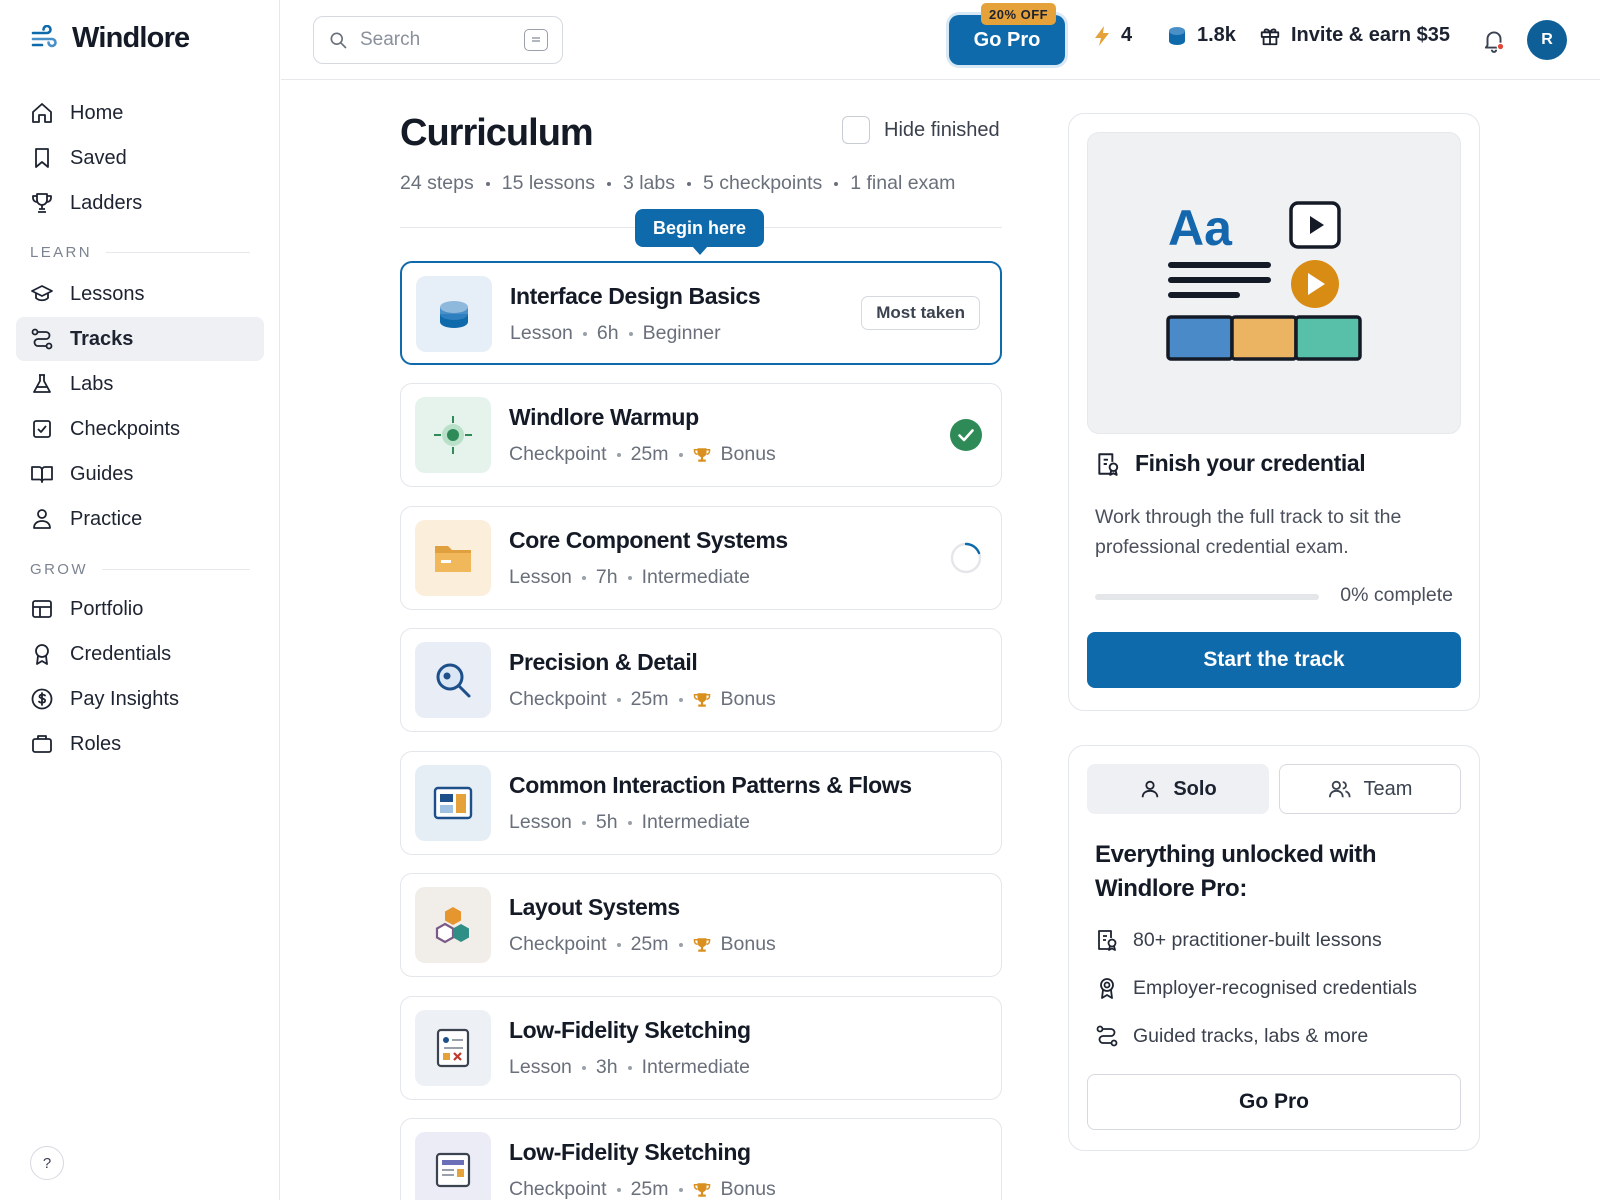 The image size is (1600, 1200). I want to click on user-avatar: R, so click(1547, 40).